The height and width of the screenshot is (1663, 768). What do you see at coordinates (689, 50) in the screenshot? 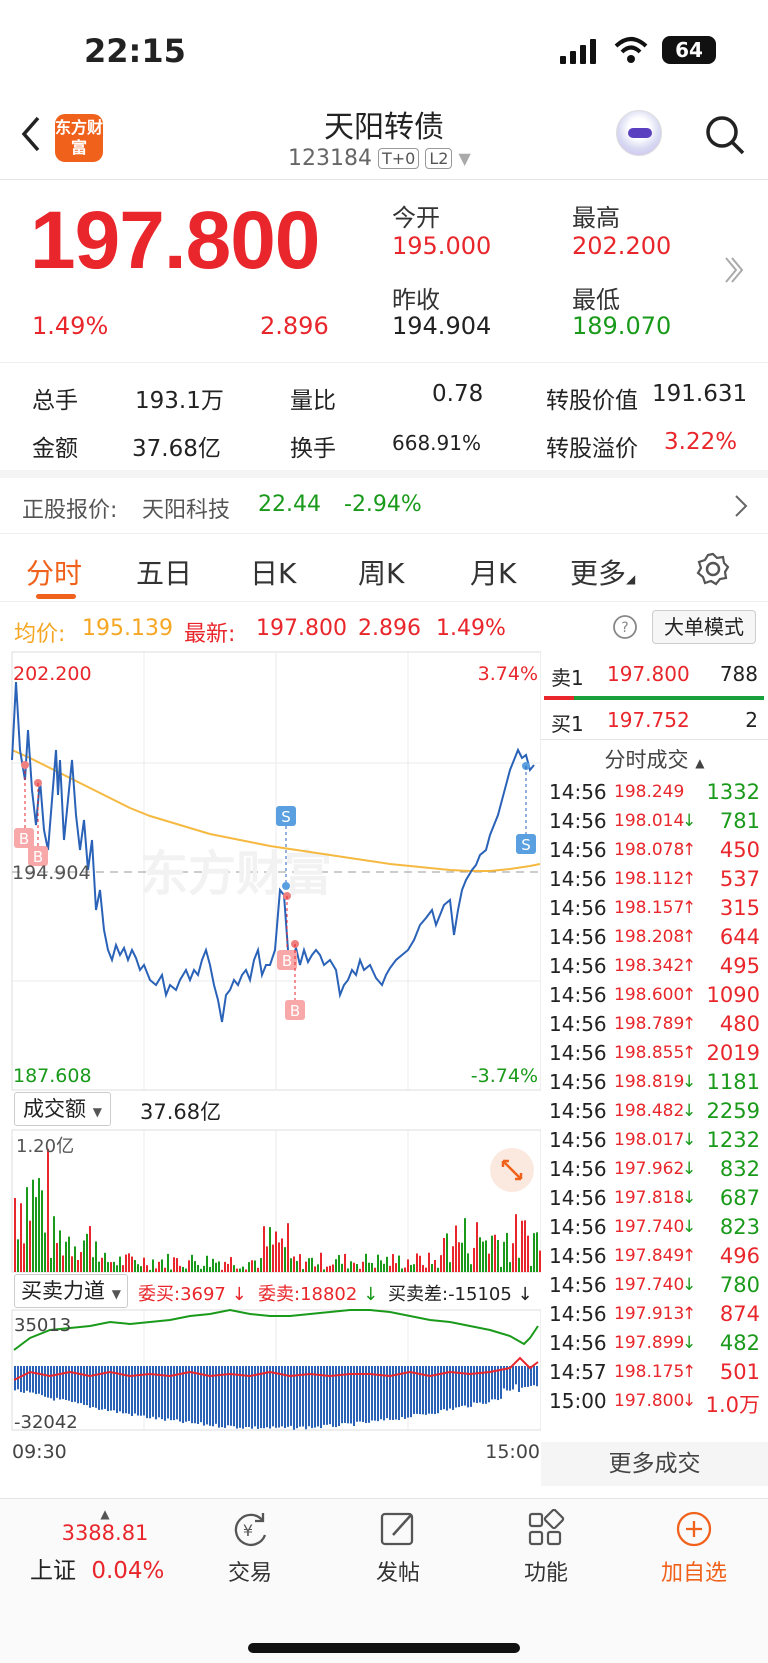
I see `battery-icon: 64` at bounding box center [689, 50].